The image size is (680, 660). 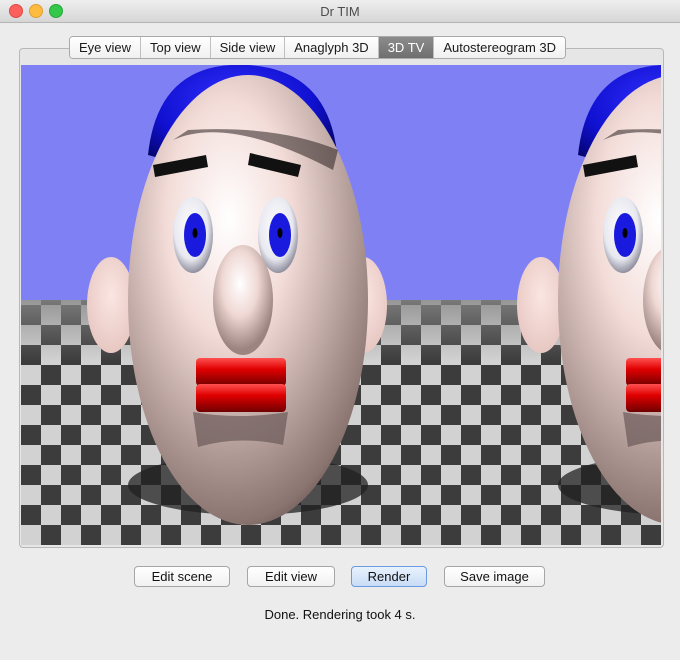 I want to click on tab-anaglyph-3d: Anaglyph 3D, so click(x=332, y=47).